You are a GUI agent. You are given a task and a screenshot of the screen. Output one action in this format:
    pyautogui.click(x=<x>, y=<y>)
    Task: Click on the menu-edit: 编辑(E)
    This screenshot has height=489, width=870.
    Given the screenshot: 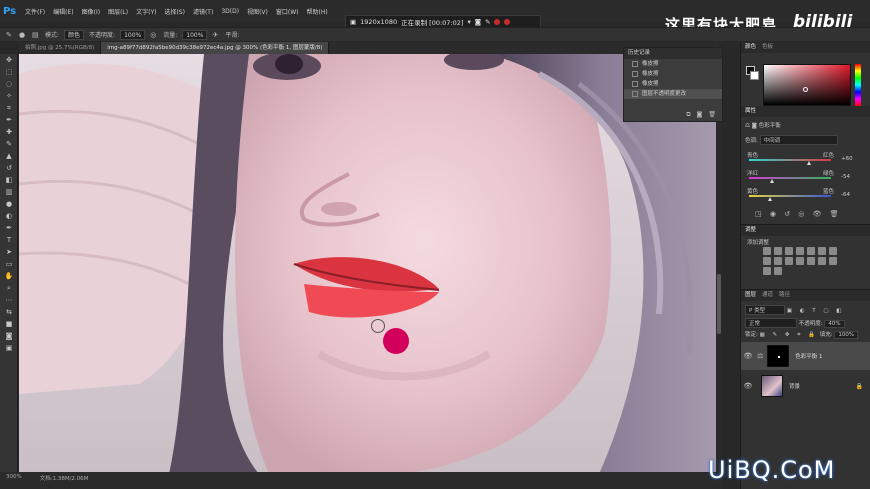 What is the action you would take?
    pyautogui.click(x=63, y=11)
    